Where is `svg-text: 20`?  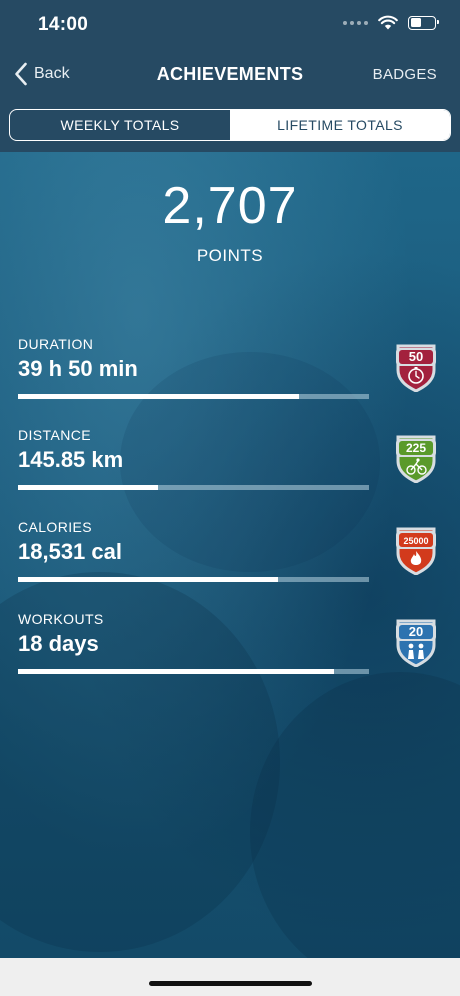
svg-text: 20 is located at coordinates (416, 631).